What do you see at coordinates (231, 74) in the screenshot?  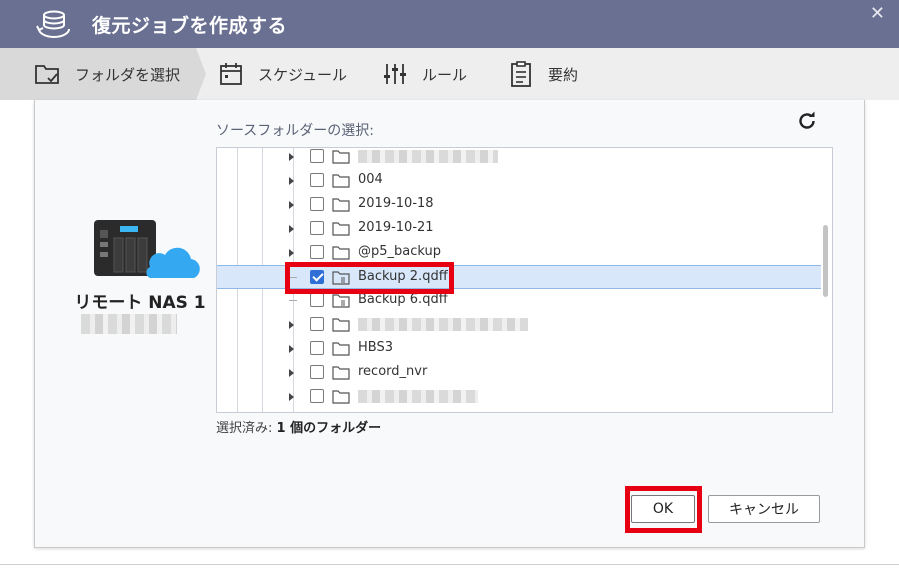 I see `calendar-icon` at bounding box center [231, 74].